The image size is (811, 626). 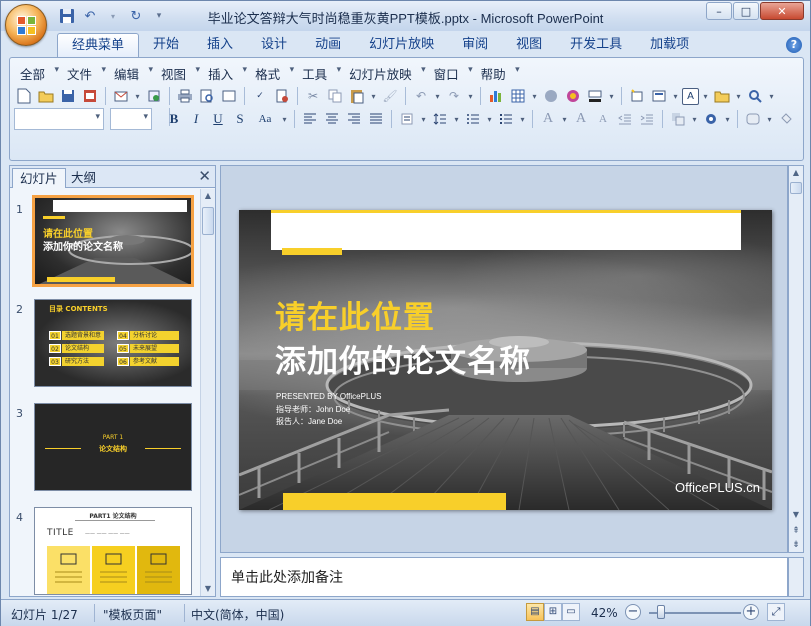 What do you see at coordinates (24, 96) in the screenshot?
I see `new-document-icon` at bounding box center [24, 96].